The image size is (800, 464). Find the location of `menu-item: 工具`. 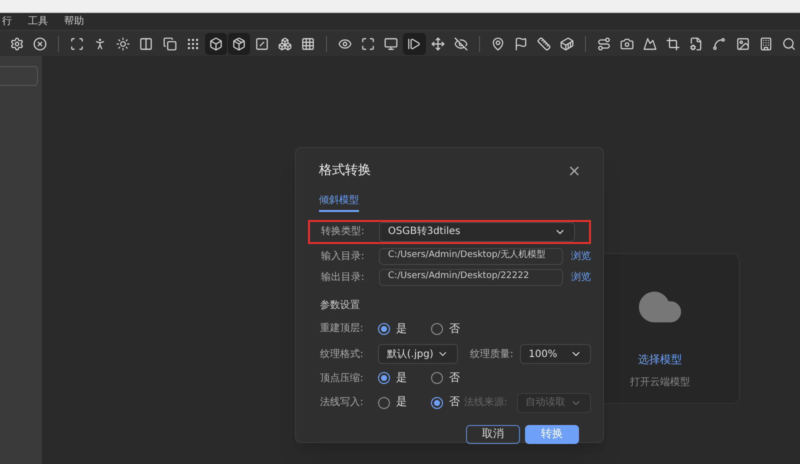

menu-item: 工具 is located at coordinates (38, 21).